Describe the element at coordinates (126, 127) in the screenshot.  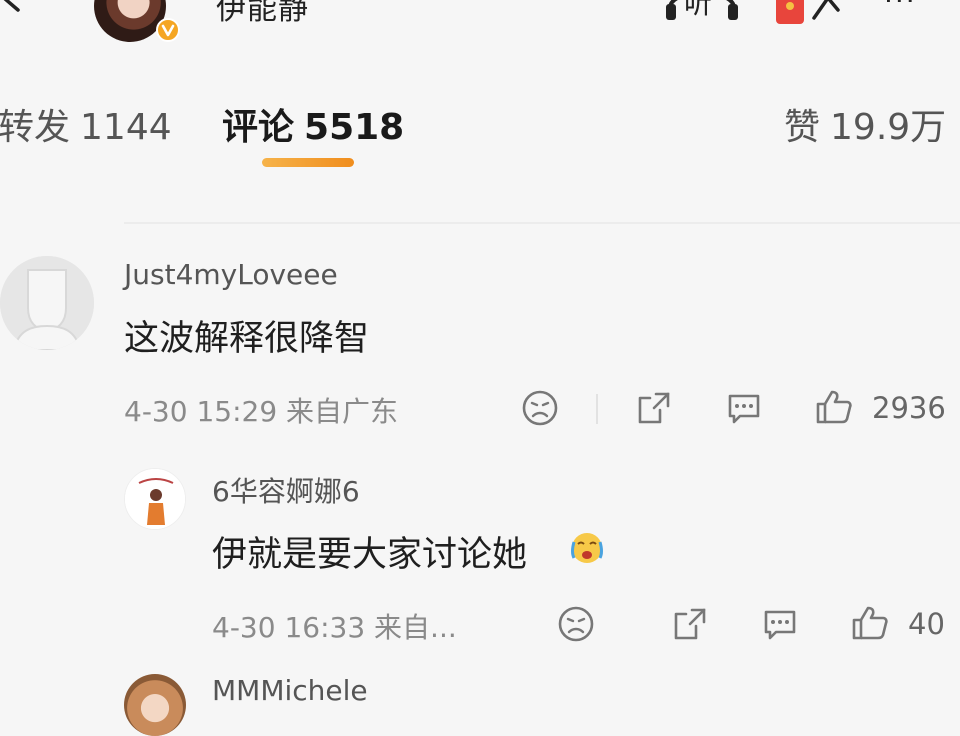
I see `tab-repost-count: 1144` at that location.